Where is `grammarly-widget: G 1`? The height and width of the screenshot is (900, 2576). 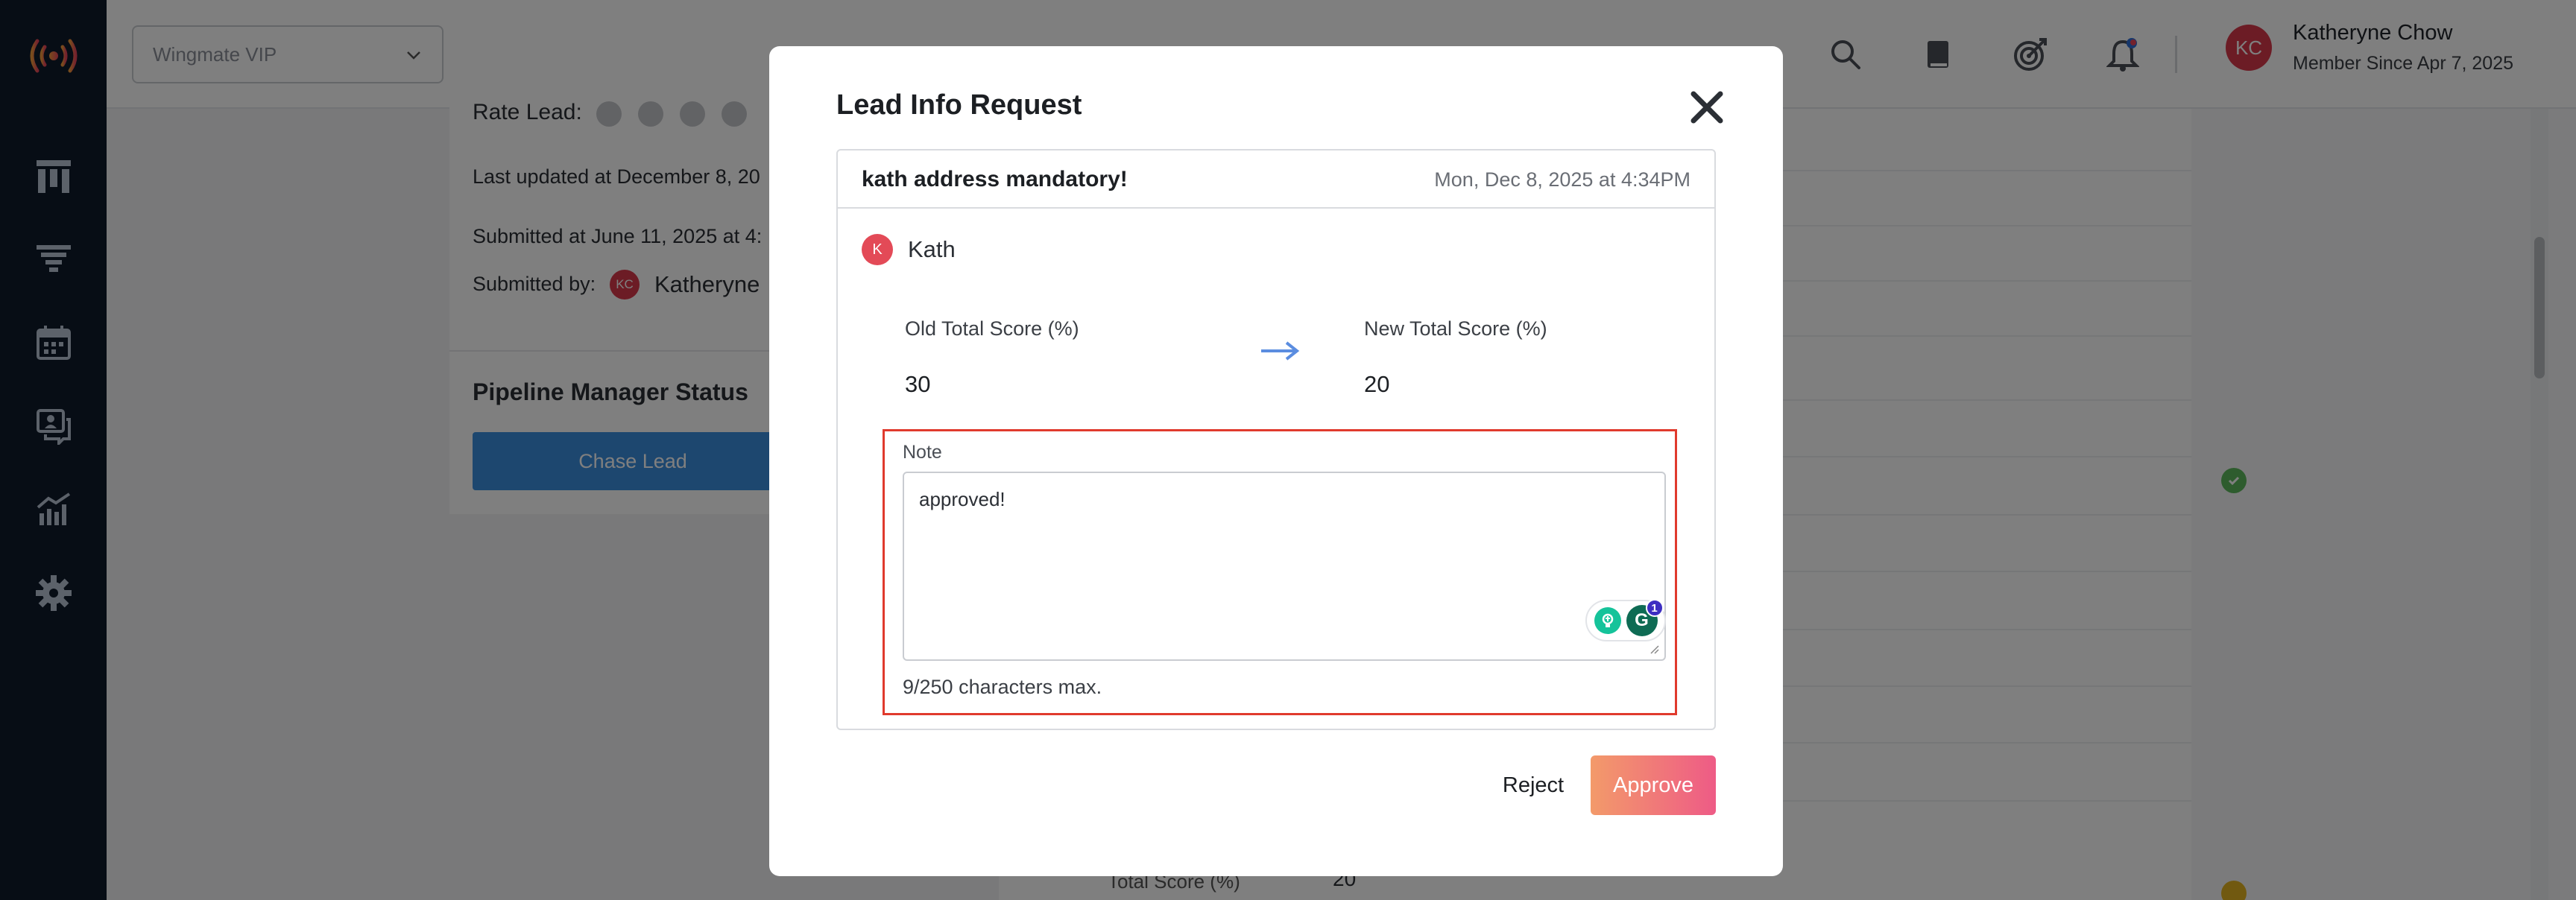
grammarly-widget: G 1 is located at coordinates (1626, 620).